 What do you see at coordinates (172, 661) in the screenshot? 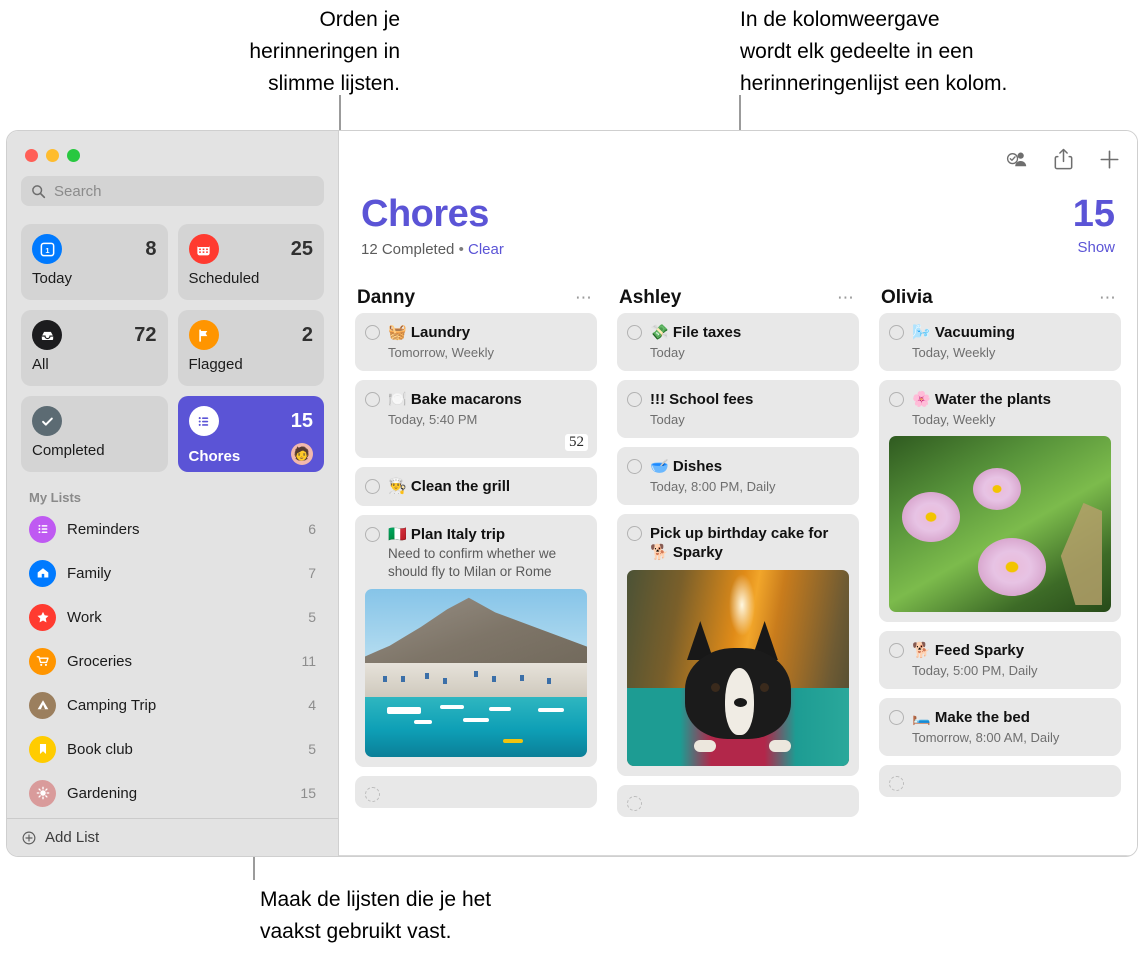
I see `sidebar-item-groceries: Groceries 11` at bounding box center [172, 661].